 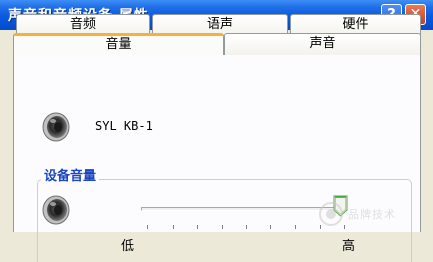 What do you see at coordinates (349, 246) in the screenshot?
I see `slider-high-label: 高` at bounding box center [349, 246].